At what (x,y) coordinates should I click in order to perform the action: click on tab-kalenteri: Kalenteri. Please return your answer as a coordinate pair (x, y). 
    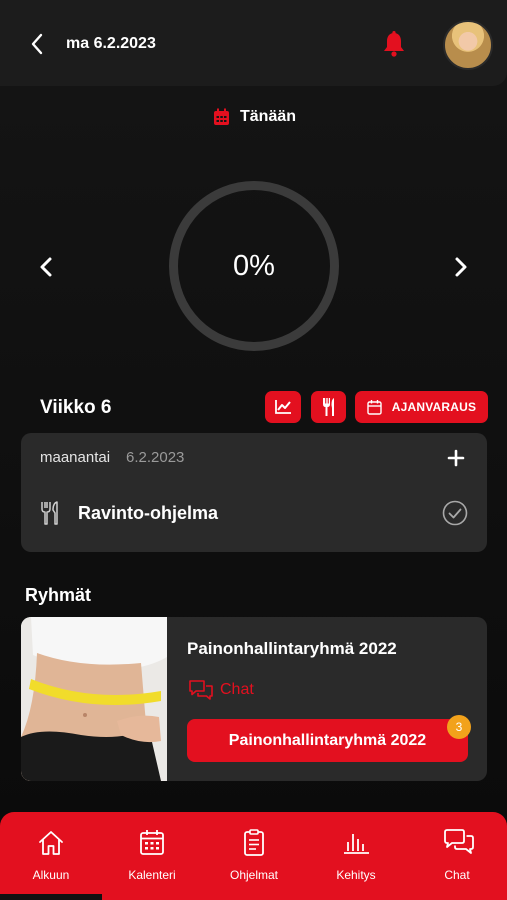
    Looking at the image, I should click on (152, 858).